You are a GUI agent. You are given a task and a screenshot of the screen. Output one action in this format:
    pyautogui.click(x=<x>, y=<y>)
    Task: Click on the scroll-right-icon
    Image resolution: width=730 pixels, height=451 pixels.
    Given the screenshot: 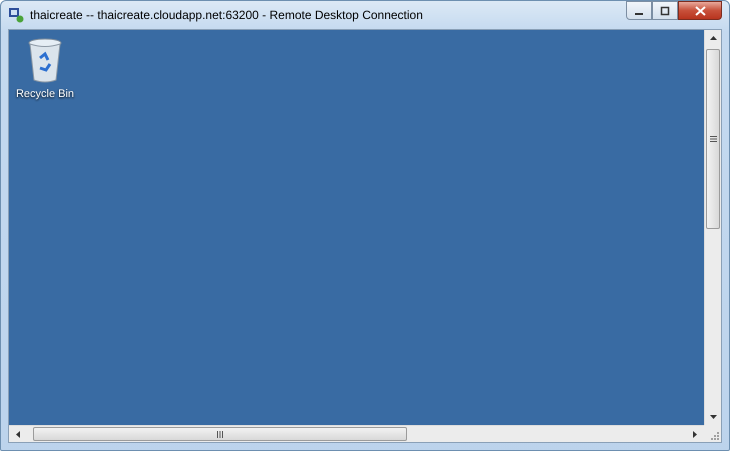 What is the action you would take?
    pyautogui.click(x=694, y=434)
    